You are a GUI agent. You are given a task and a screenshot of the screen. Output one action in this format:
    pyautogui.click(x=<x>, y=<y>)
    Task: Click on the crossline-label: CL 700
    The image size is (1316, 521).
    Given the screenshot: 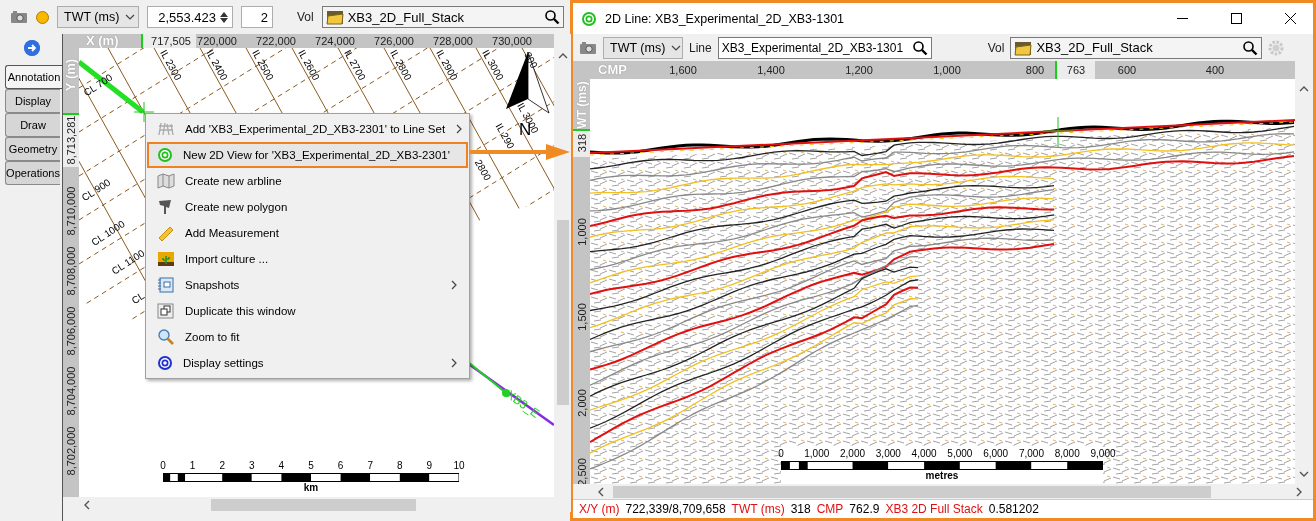 What is the action you would take?
    pyautogui.click(x=98, y=85)
    